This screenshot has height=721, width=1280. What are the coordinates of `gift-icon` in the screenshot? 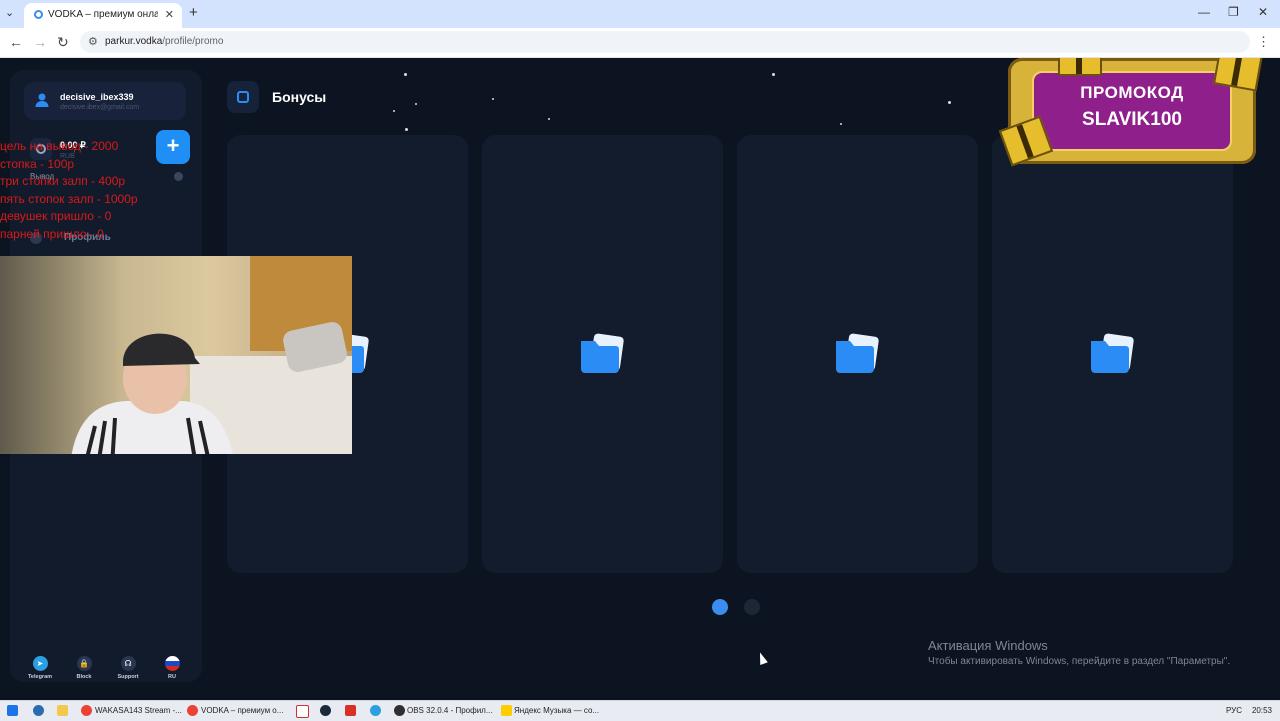 It's located at (1080, 67).